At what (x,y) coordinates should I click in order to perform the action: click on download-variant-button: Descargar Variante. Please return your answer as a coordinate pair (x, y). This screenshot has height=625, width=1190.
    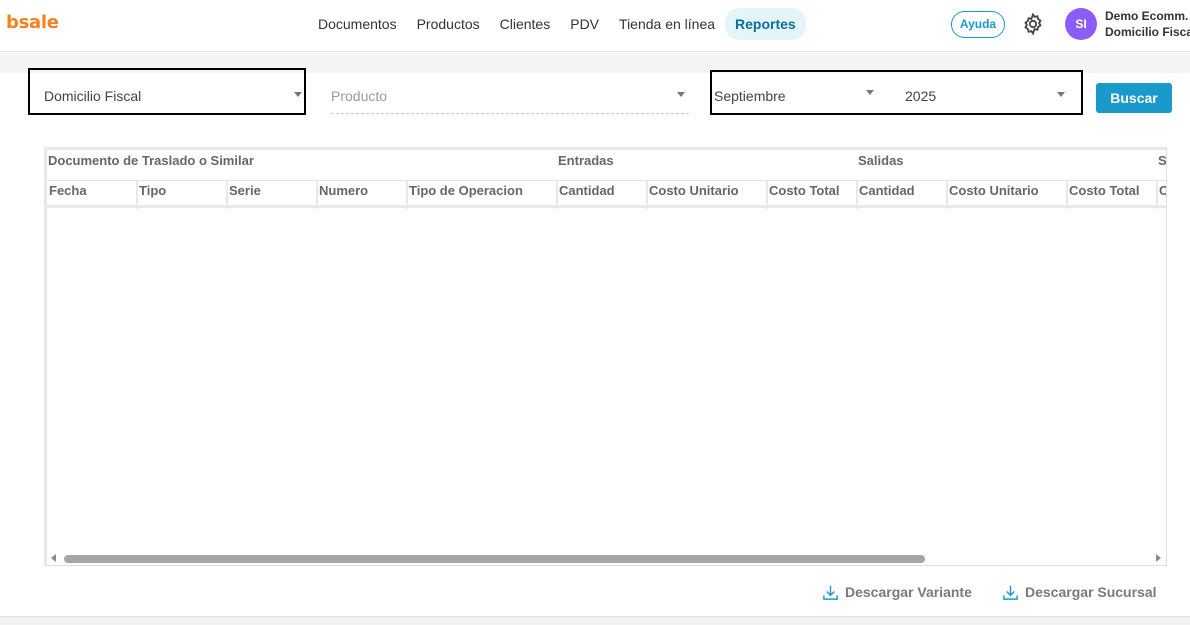
    Looking at the image, I should click on (897, 592).